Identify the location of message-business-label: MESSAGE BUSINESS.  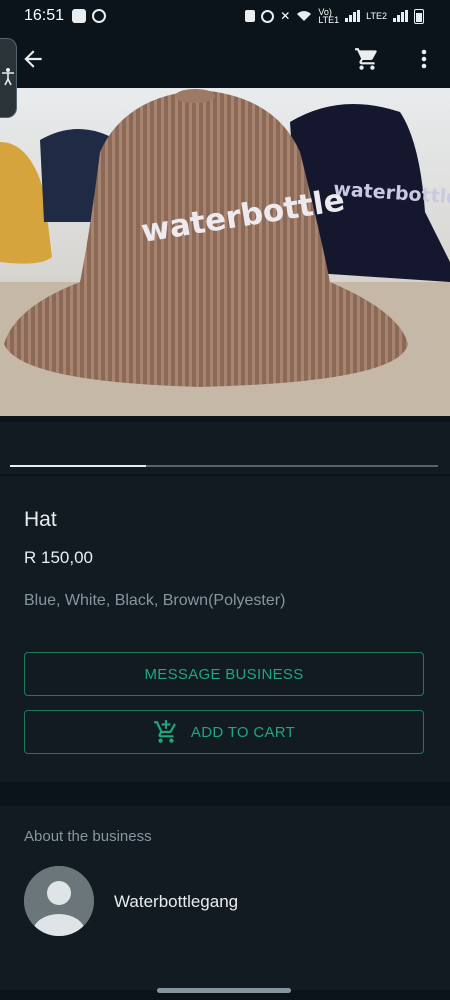
(224, 674).